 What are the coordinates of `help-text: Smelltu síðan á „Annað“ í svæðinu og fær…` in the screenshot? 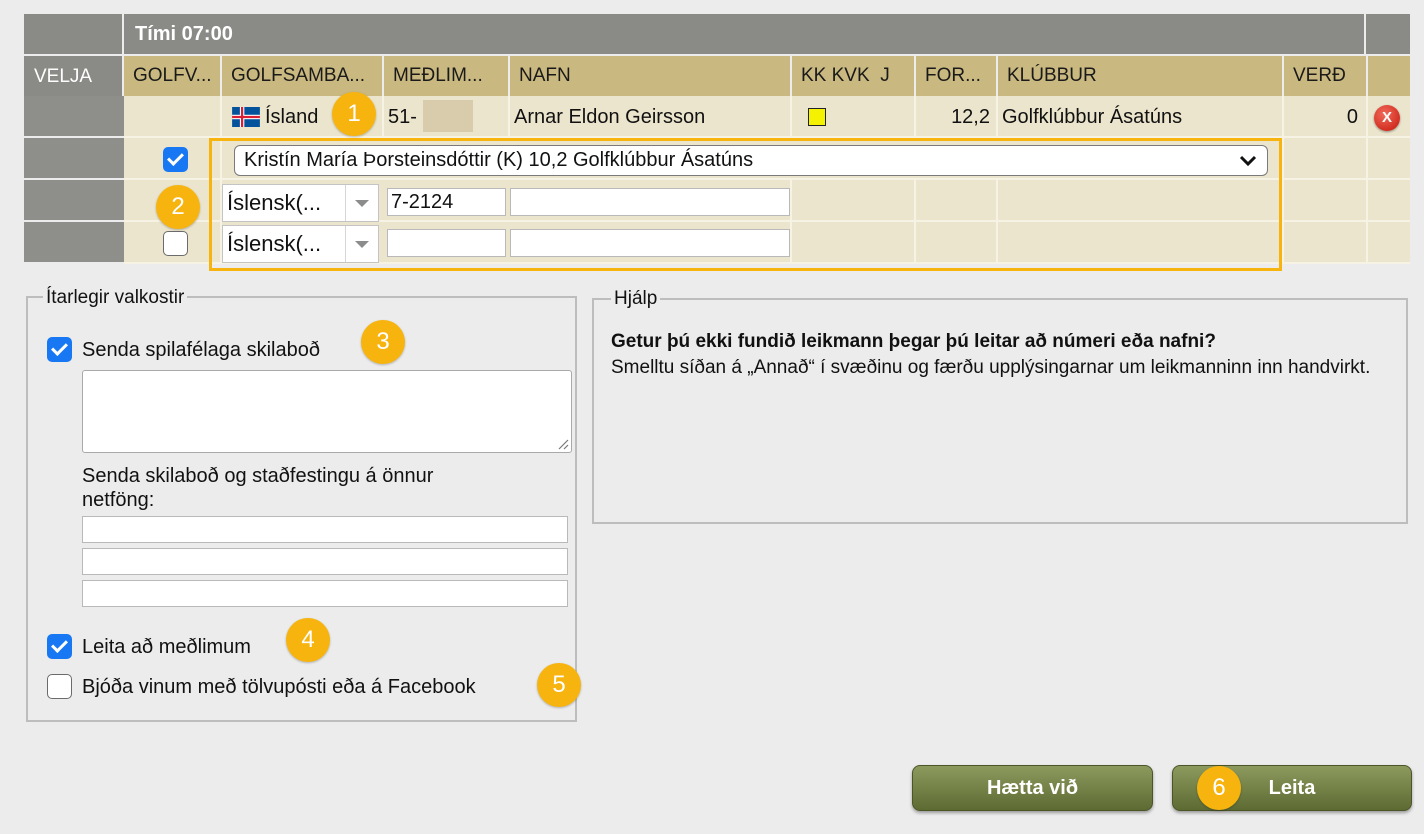 It's located at (991, 367).